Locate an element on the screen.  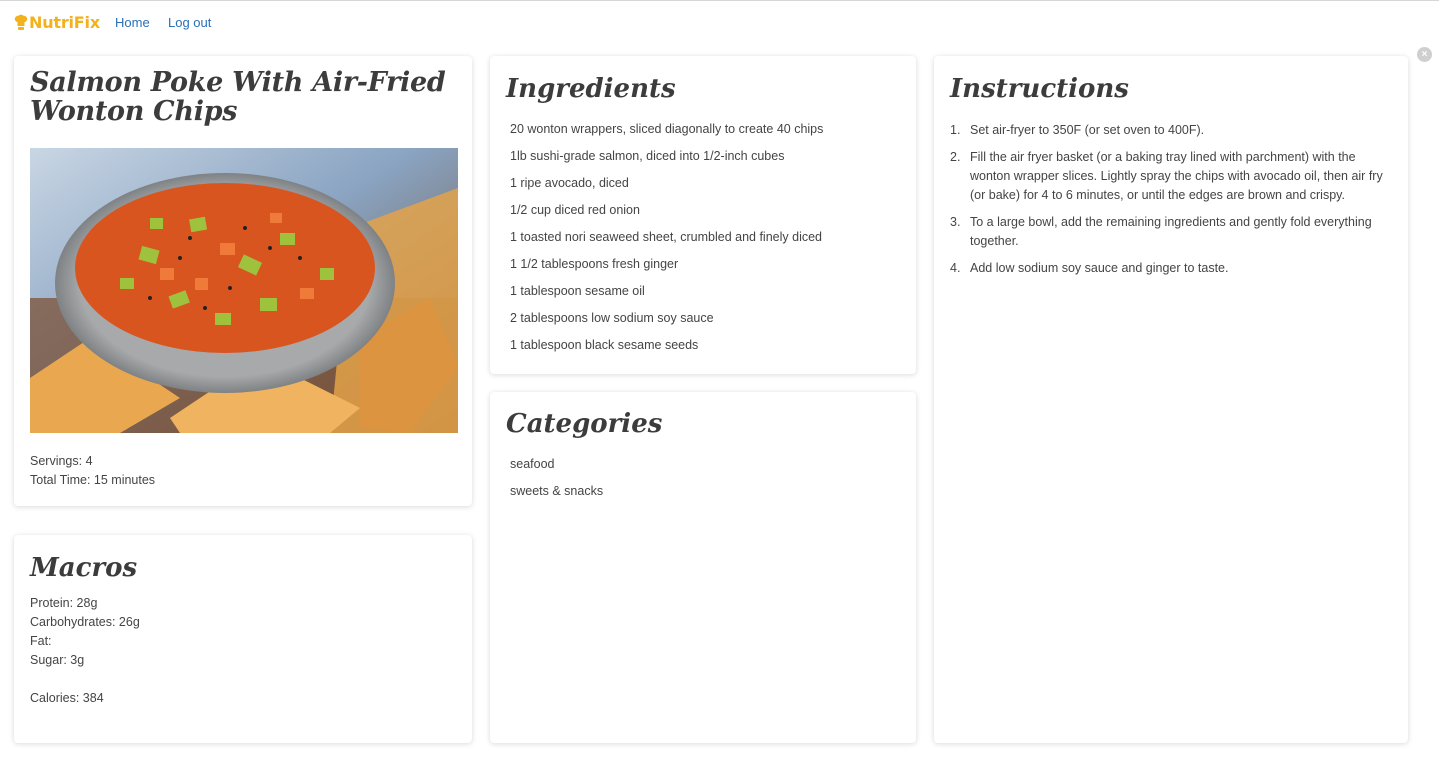
total-time: Total Time: 15 minutes is located at coordinates (93, 480).